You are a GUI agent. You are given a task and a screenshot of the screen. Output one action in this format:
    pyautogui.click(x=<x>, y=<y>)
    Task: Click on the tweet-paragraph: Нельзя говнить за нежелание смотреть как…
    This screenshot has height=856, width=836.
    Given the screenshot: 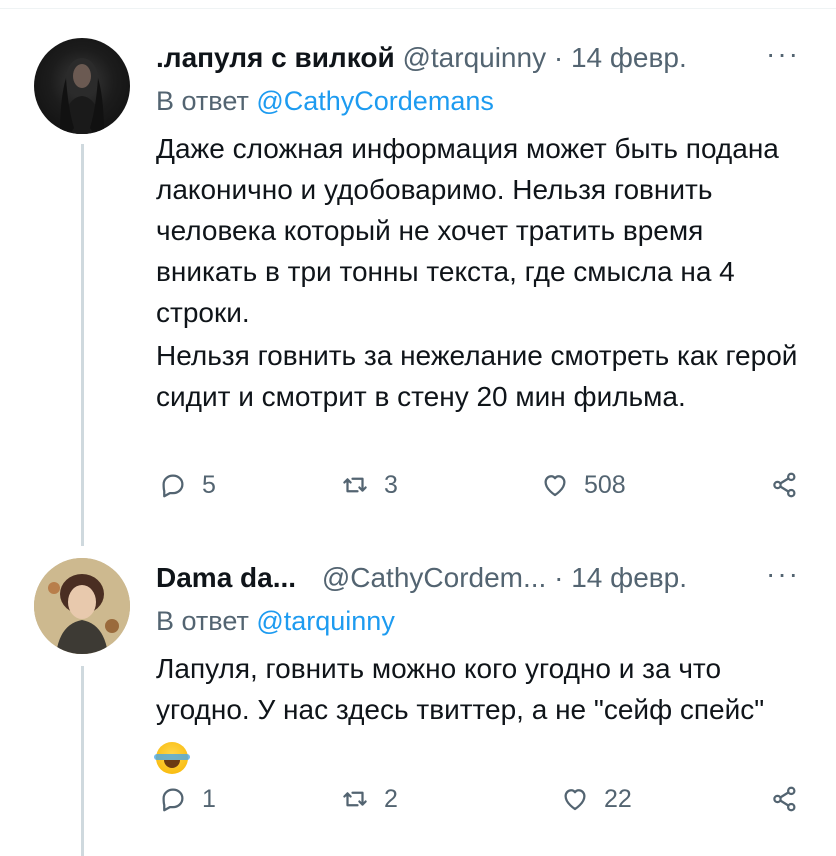 What is the action you would take?
    pyautogui.click(x=477, y=376)
    